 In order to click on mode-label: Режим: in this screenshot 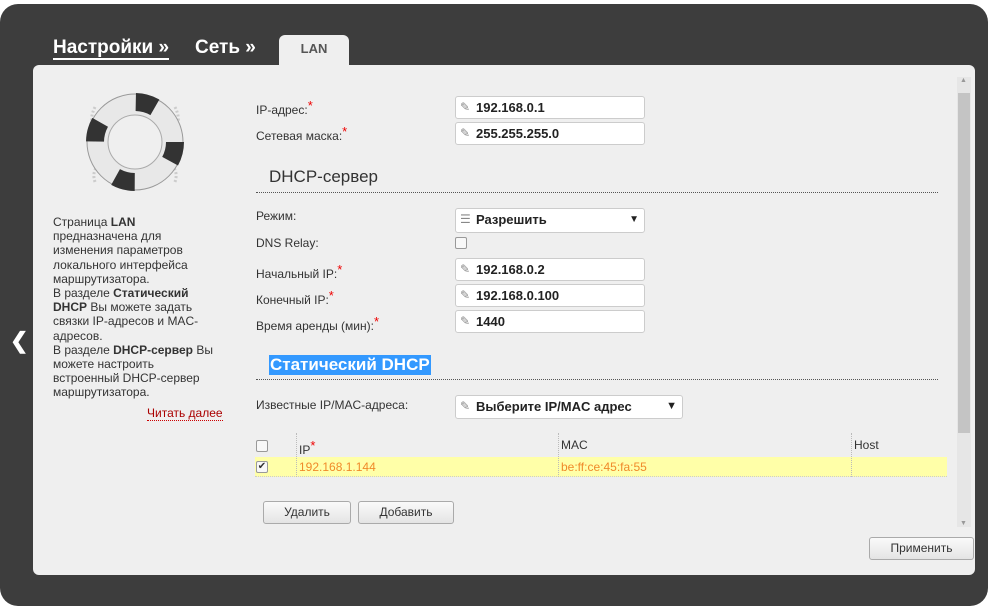, I will do `click(276, 216)`.